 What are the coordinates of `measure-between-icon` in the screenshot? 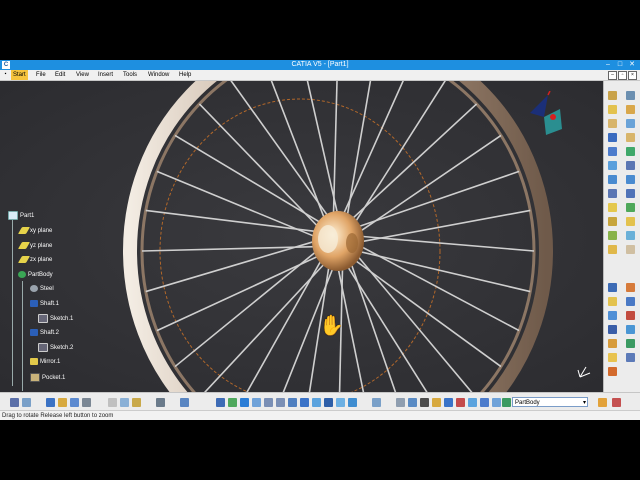 It's located at (400, 402).